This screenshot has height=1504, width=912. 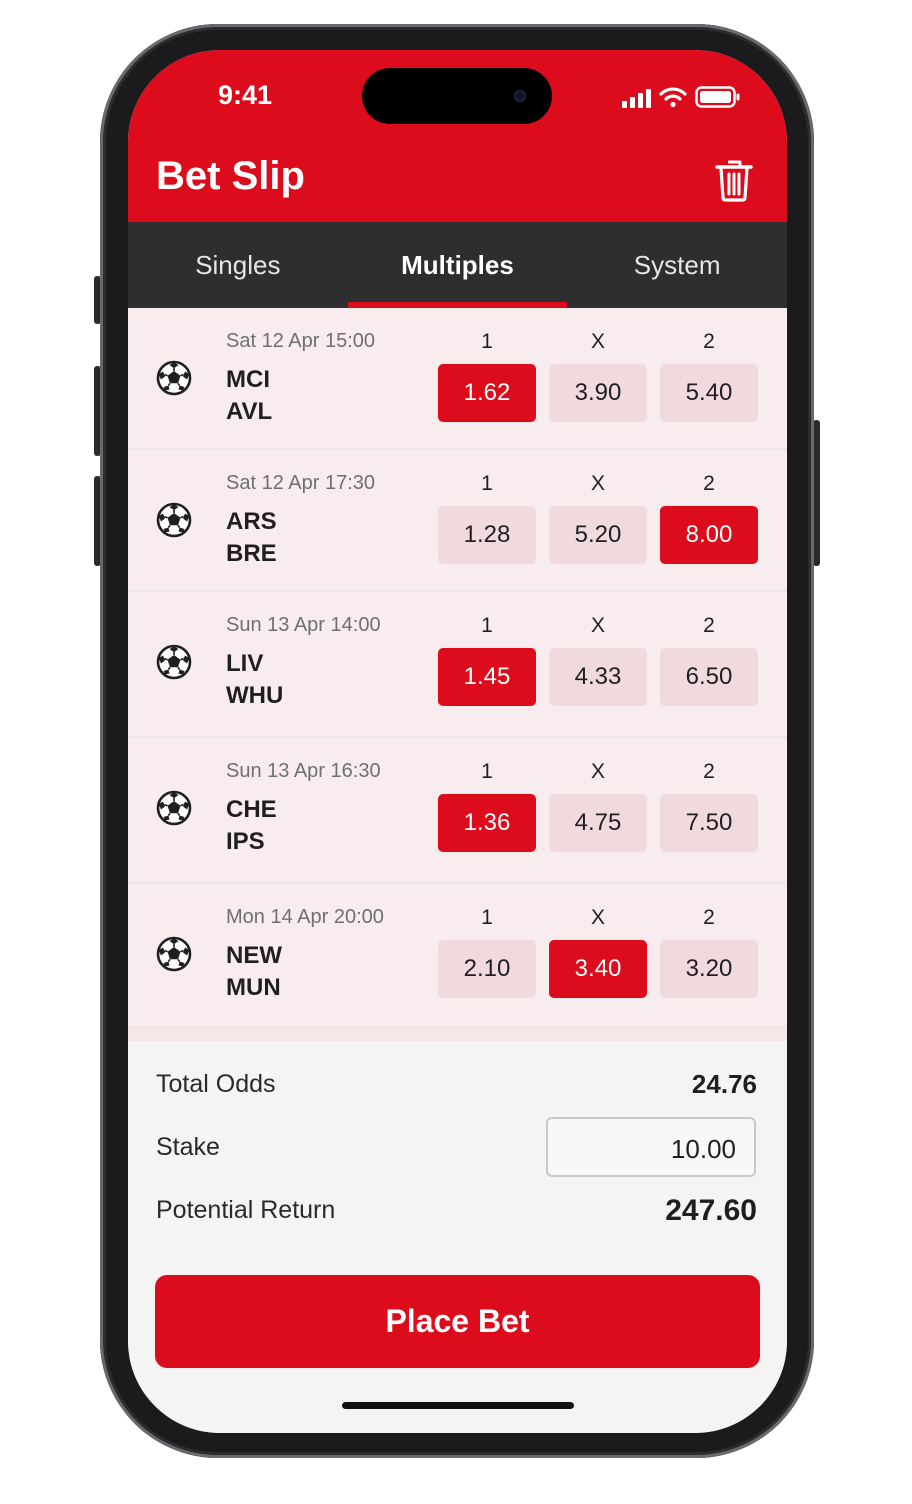 What do you see at coordinates (709, 677) in the screenshot?
I see `odds-away-button: 6.50` at bounding box center [709, 677].